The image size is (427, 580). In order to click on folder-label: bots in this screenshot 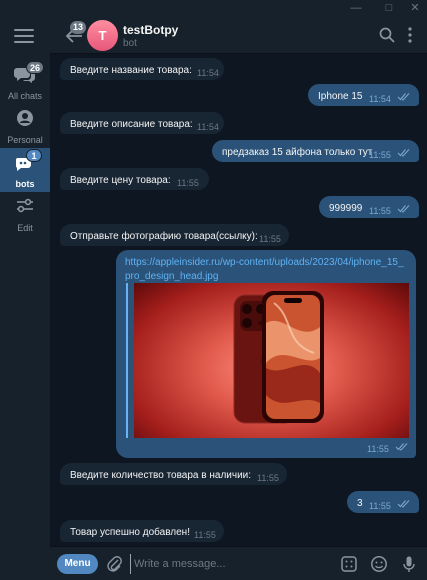, I will do `click(25, 184)`.